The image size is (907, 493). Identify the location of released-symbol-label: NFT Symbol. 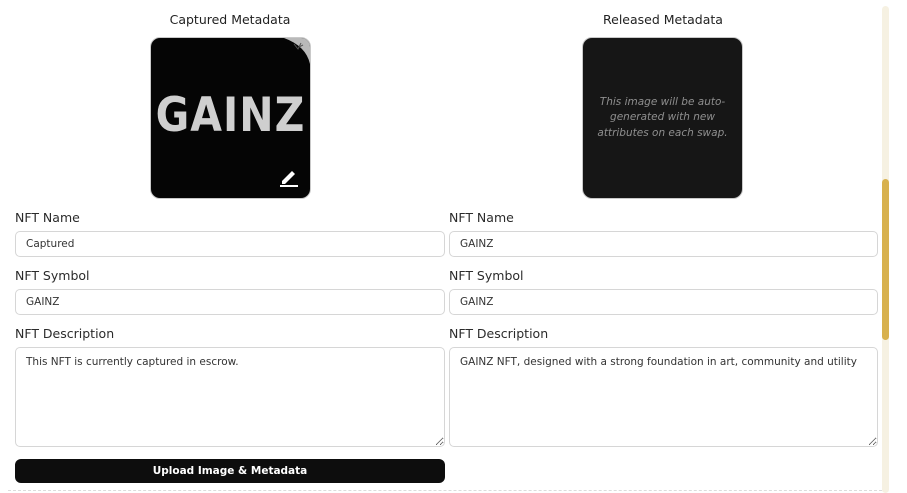
(486, 275).